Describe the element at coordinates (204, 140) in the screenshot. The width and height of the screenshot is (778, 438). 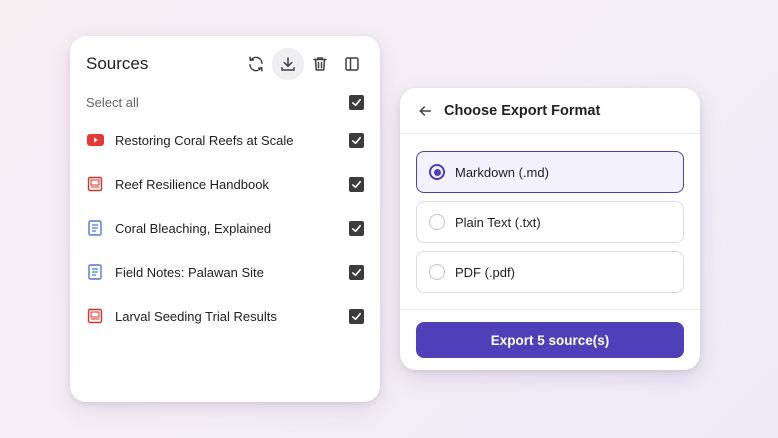
I see `source-item-label: Restoring Coral Reefs at Scale` at that location.